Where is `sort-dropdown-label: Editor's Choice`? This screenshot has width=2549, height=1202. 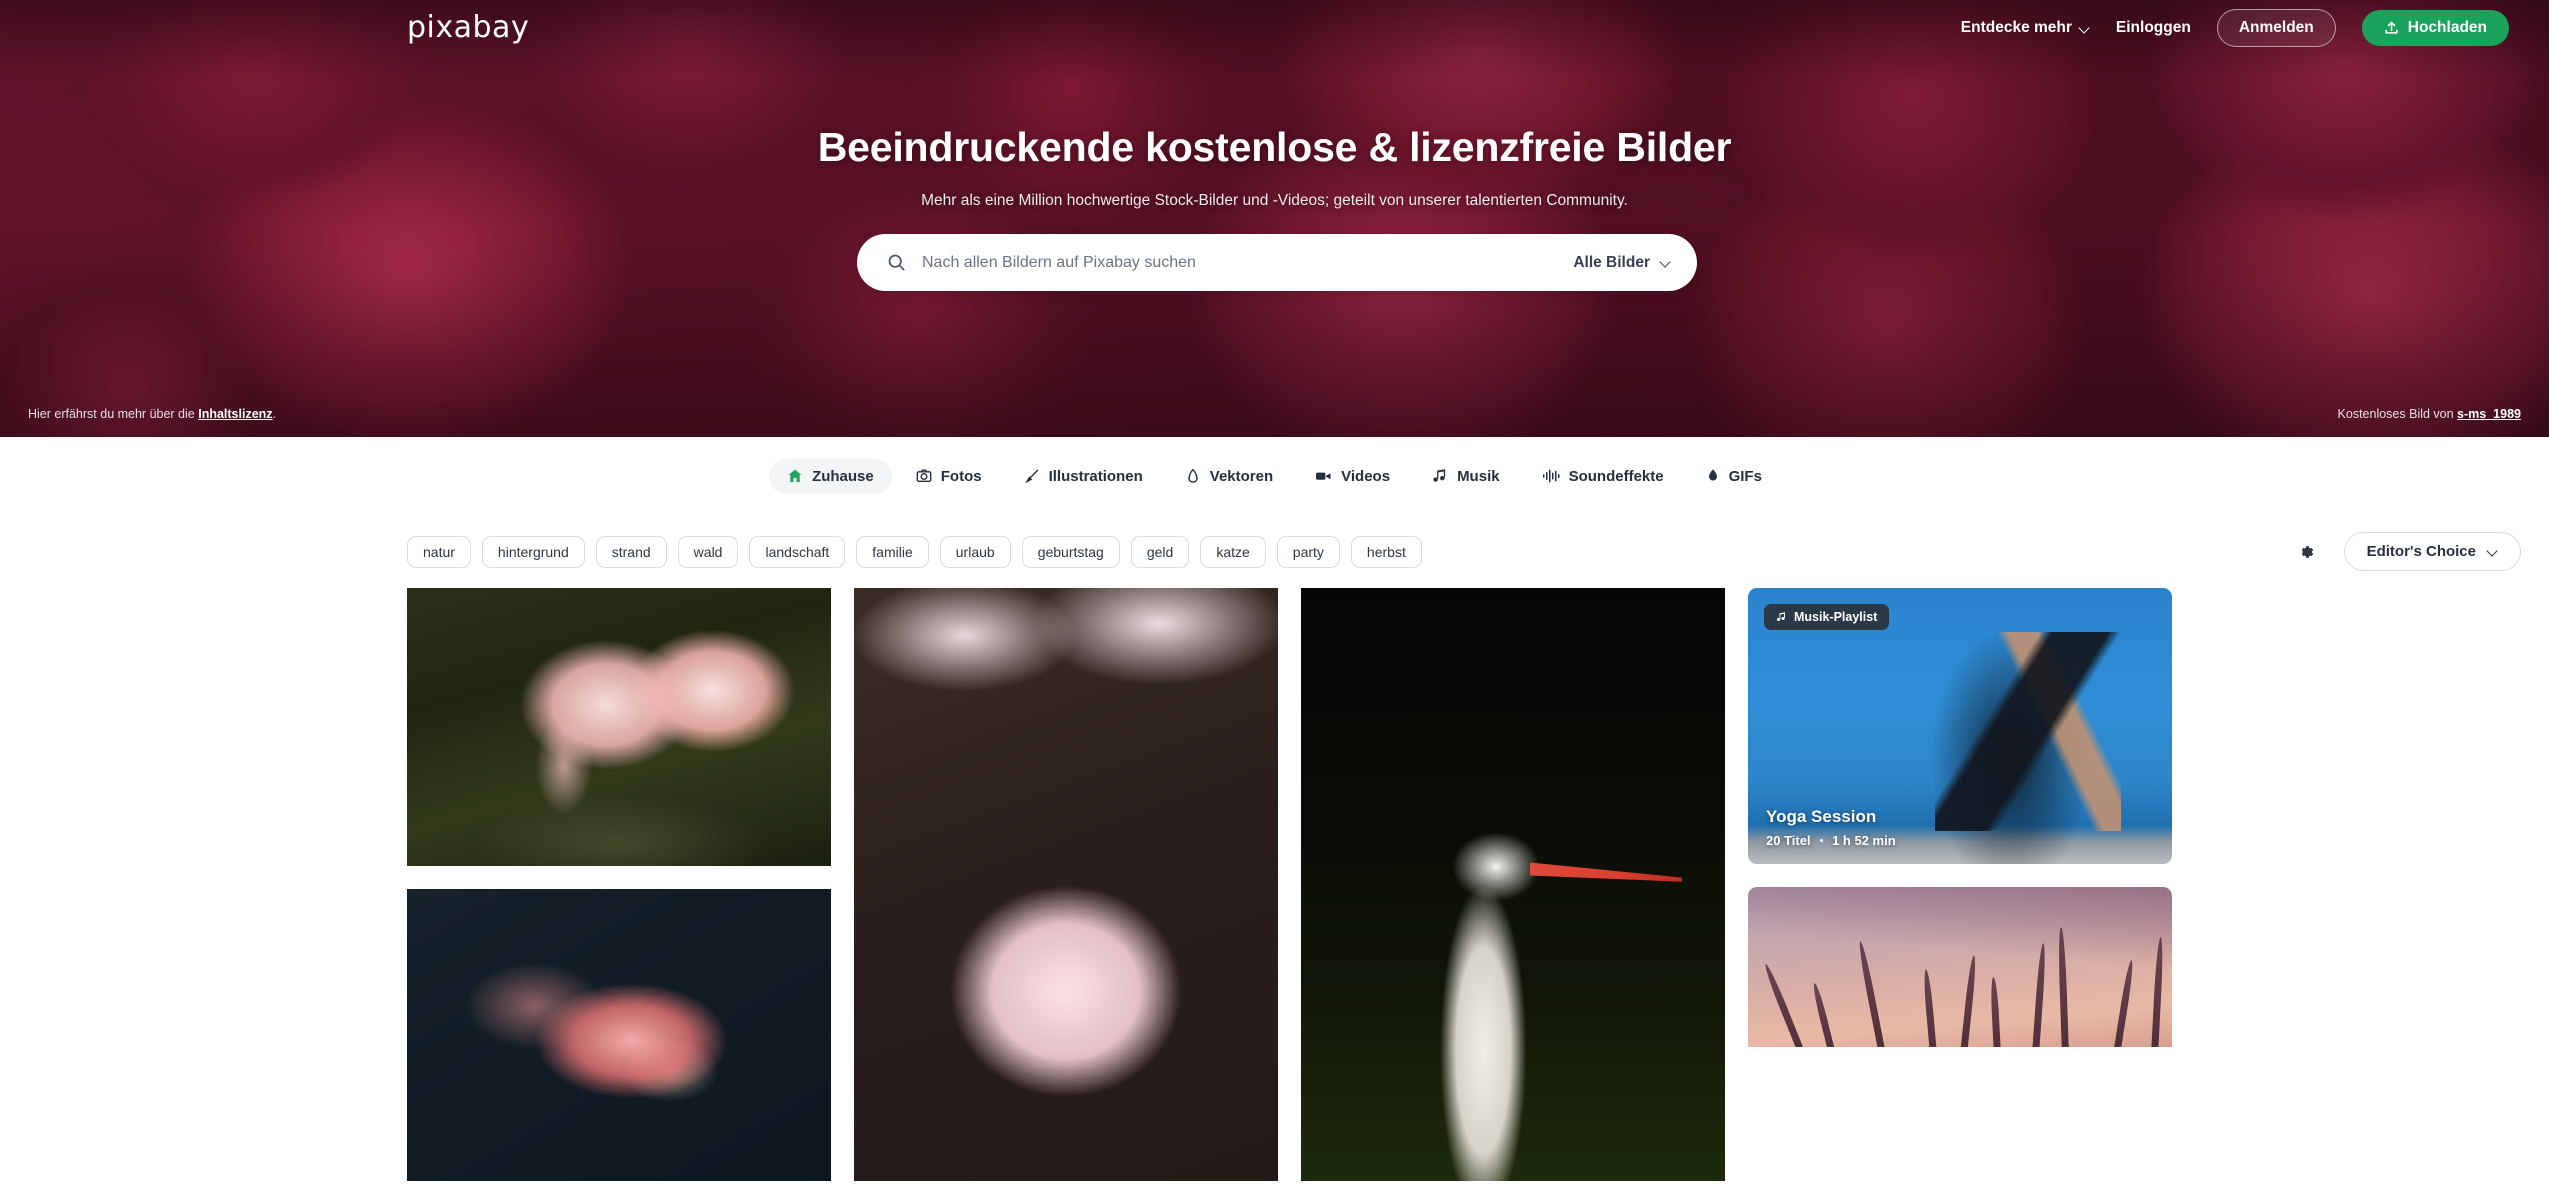
sort-dropdown-label: Editor's Choice is located at coordinates (2421, 551).